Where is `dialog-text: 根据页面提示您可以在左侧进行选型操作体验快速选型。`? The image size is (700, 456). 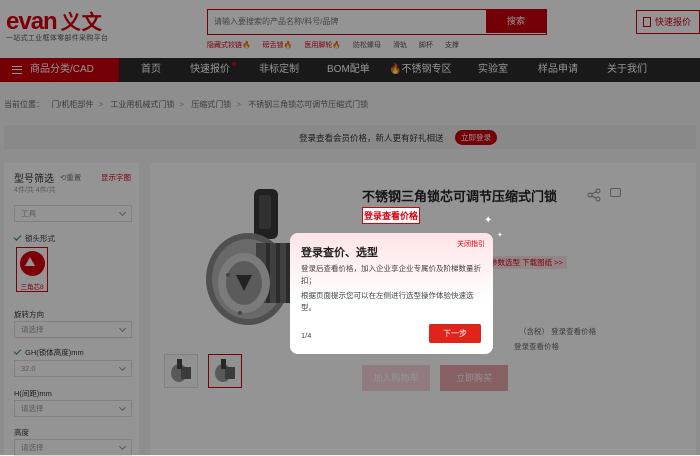 dialog-text: 根据页面提示您可以在左侧进行选型操作体验快速选型。 is located at coordinates (387, 301).